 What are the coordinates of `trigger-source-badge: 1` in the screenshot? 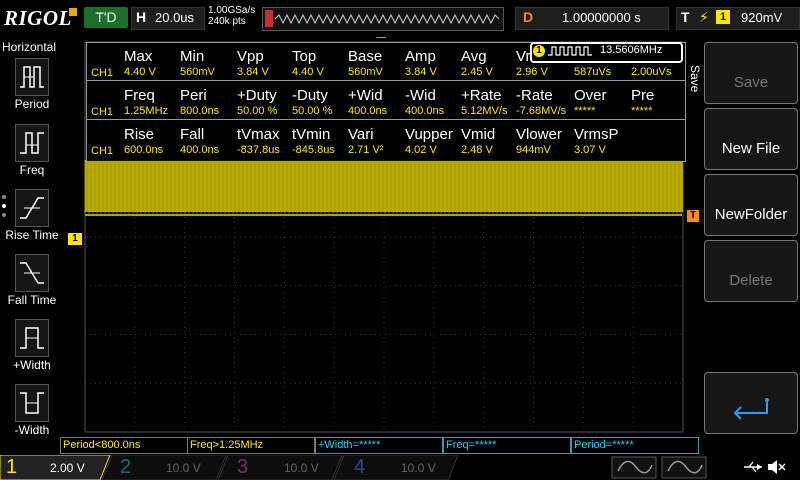 It's located at (723, 17).